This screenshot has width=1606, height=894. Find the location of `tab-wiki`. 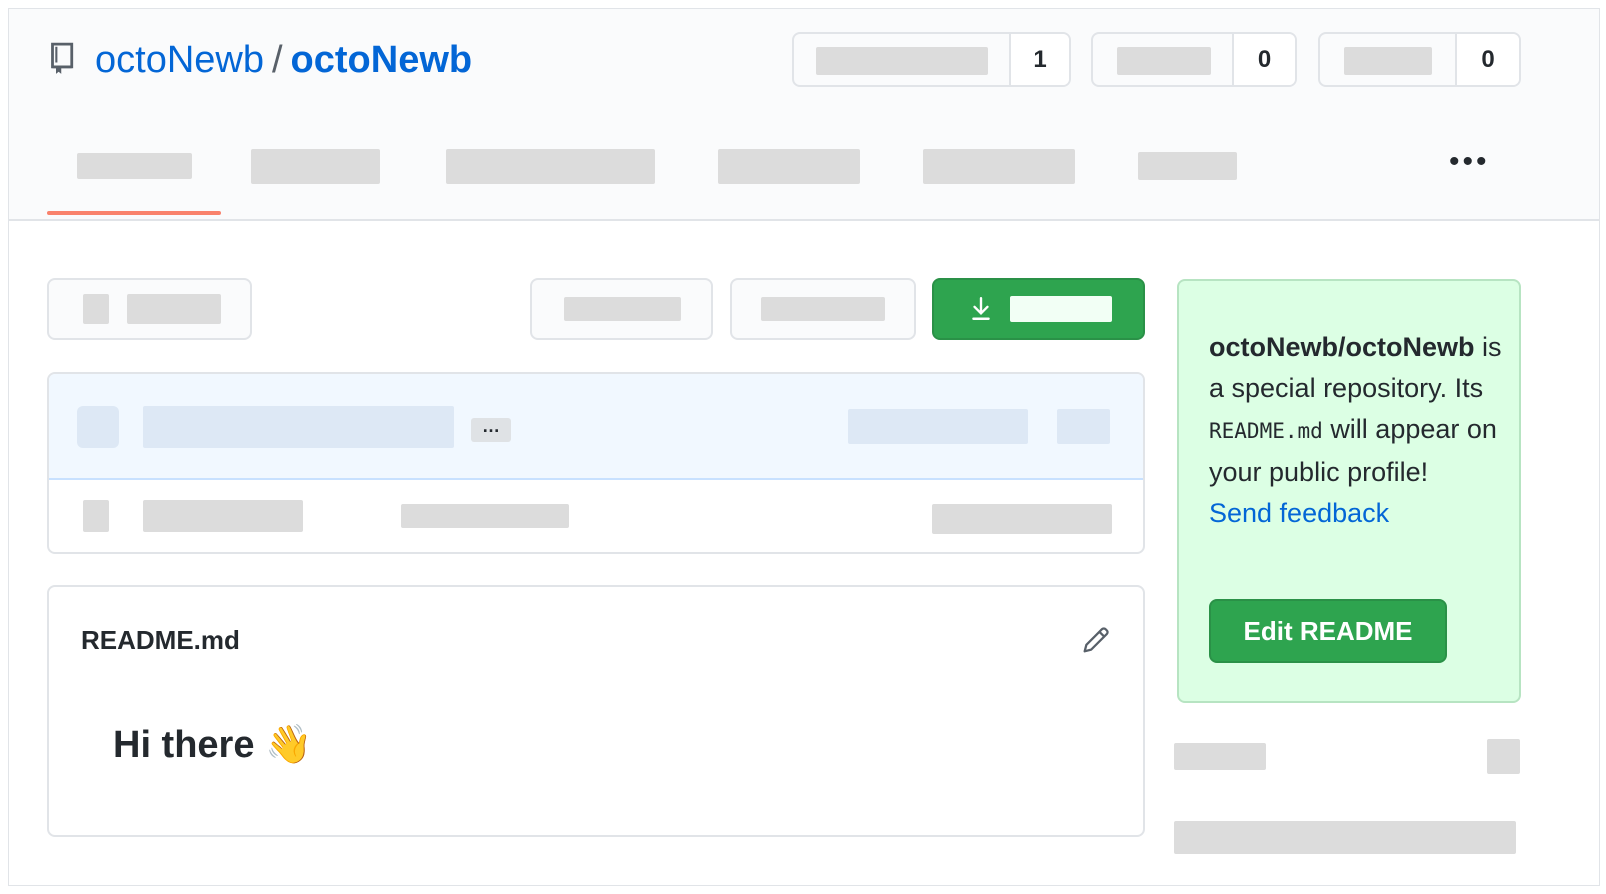

tab-wiki is located at coordinates (1187, 166).